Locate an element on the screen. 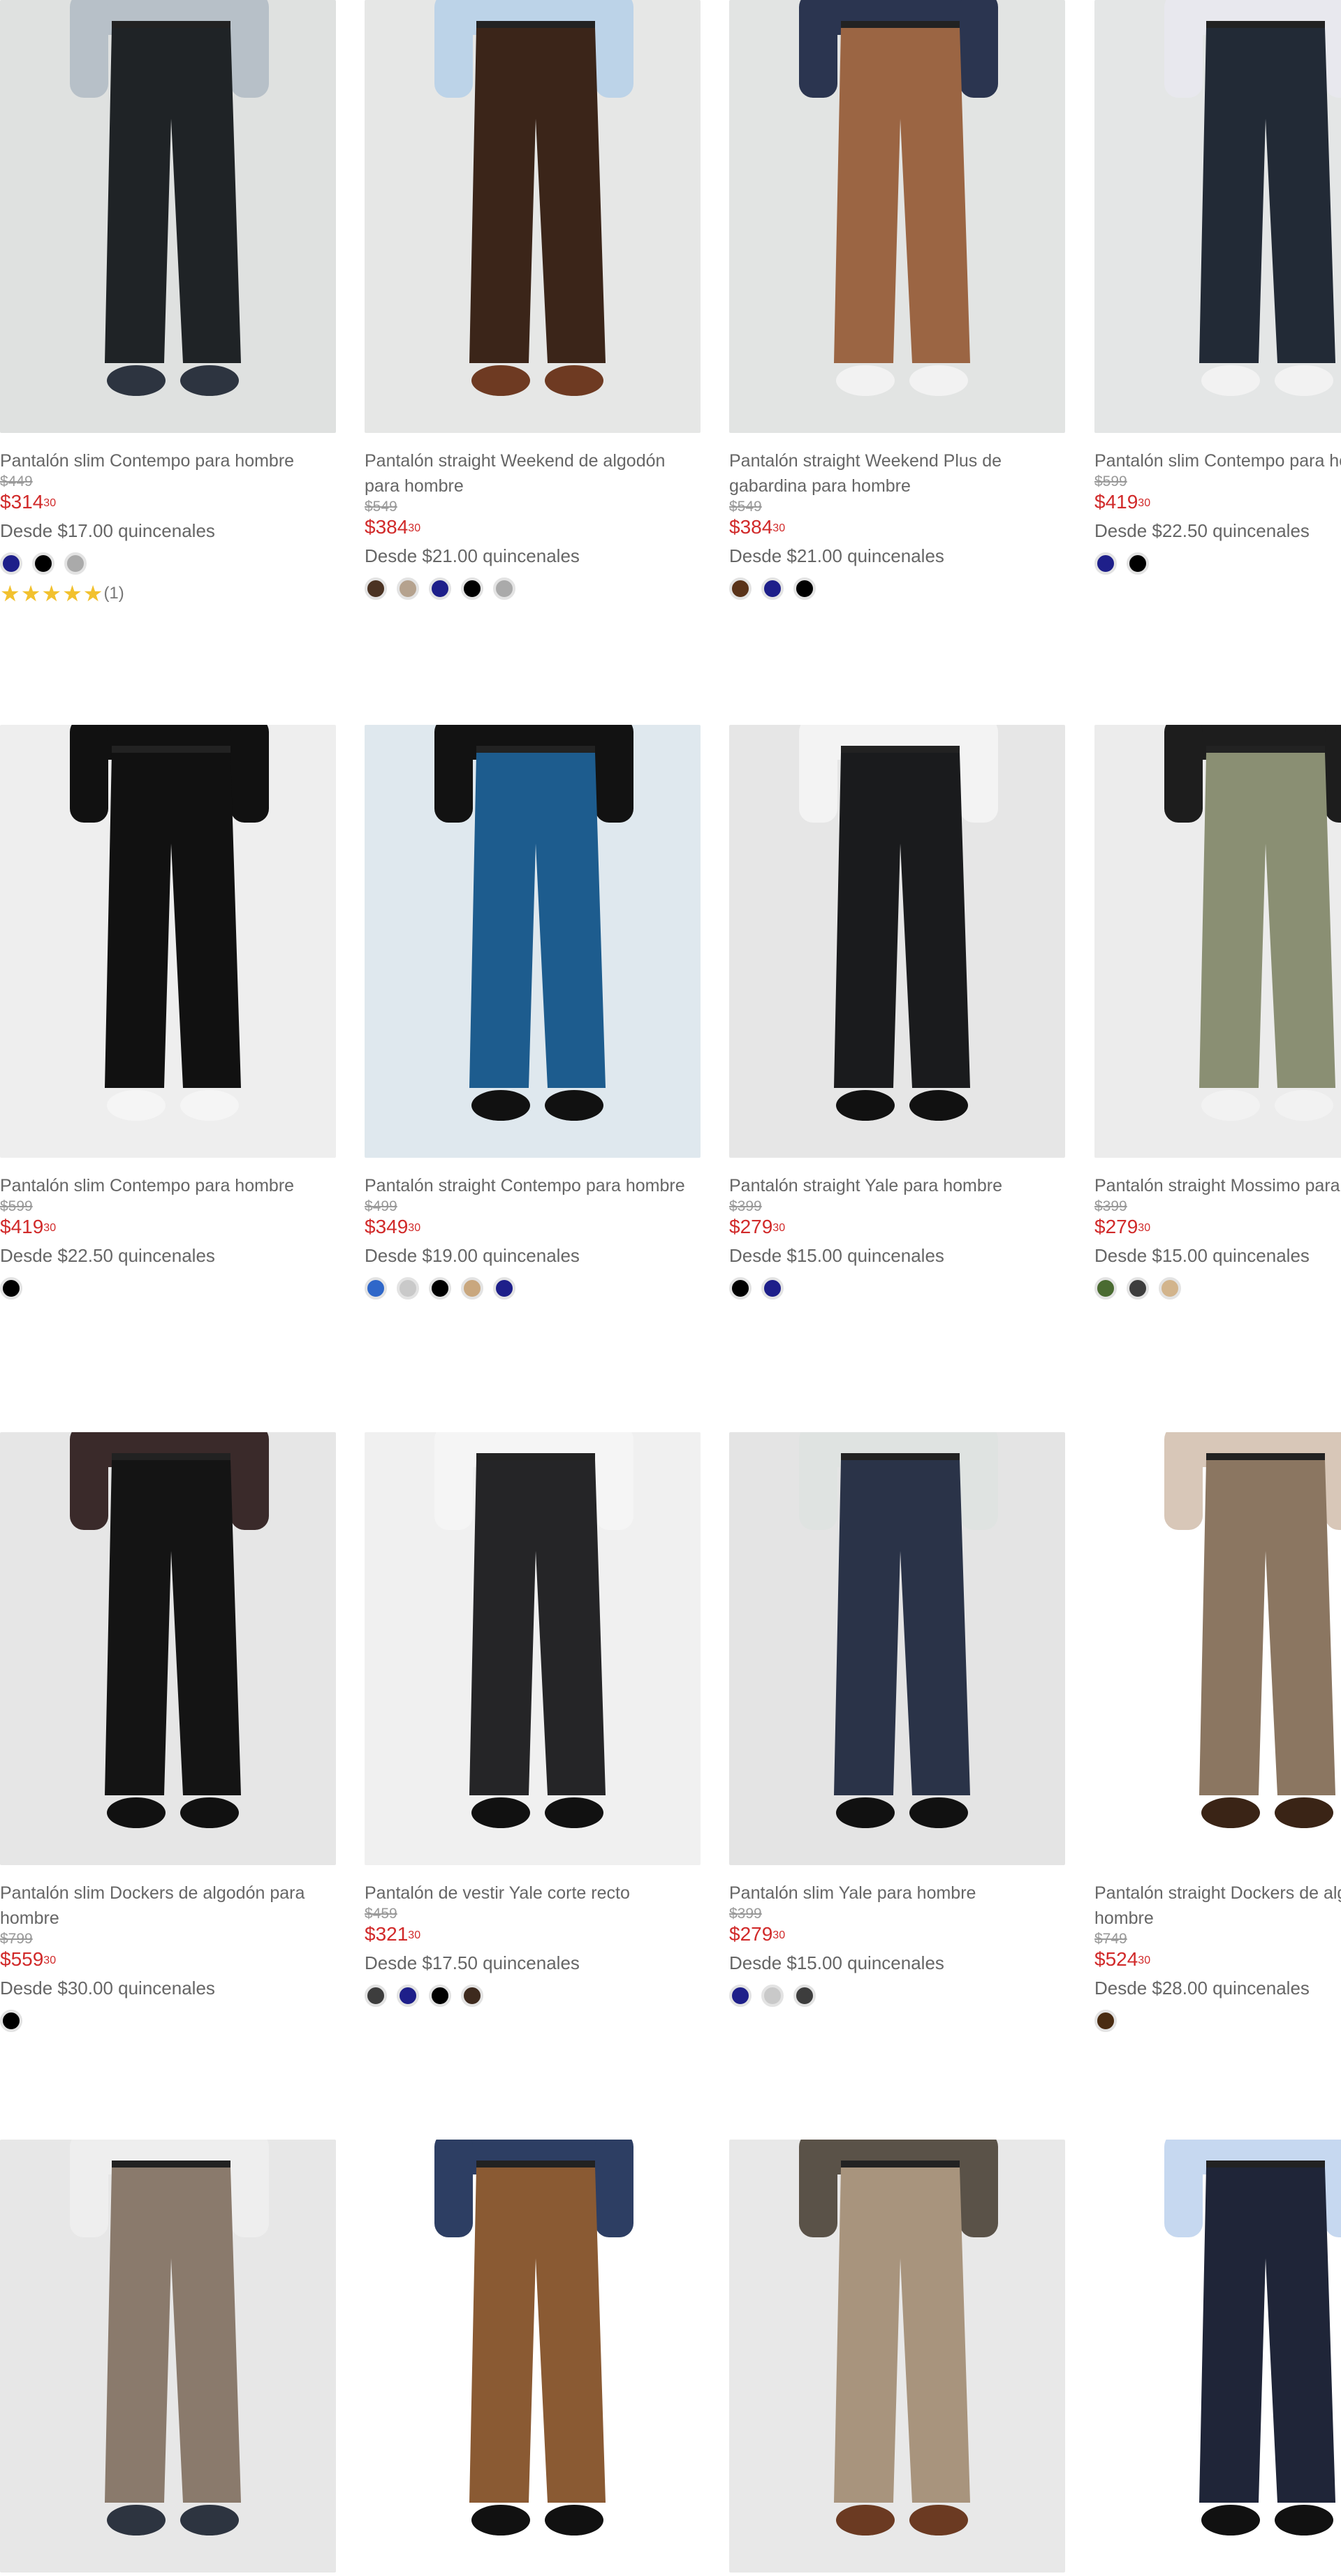 This screenshot has height=2576, width=1341. old-price: $499 is located at coordinates (381, 1206).